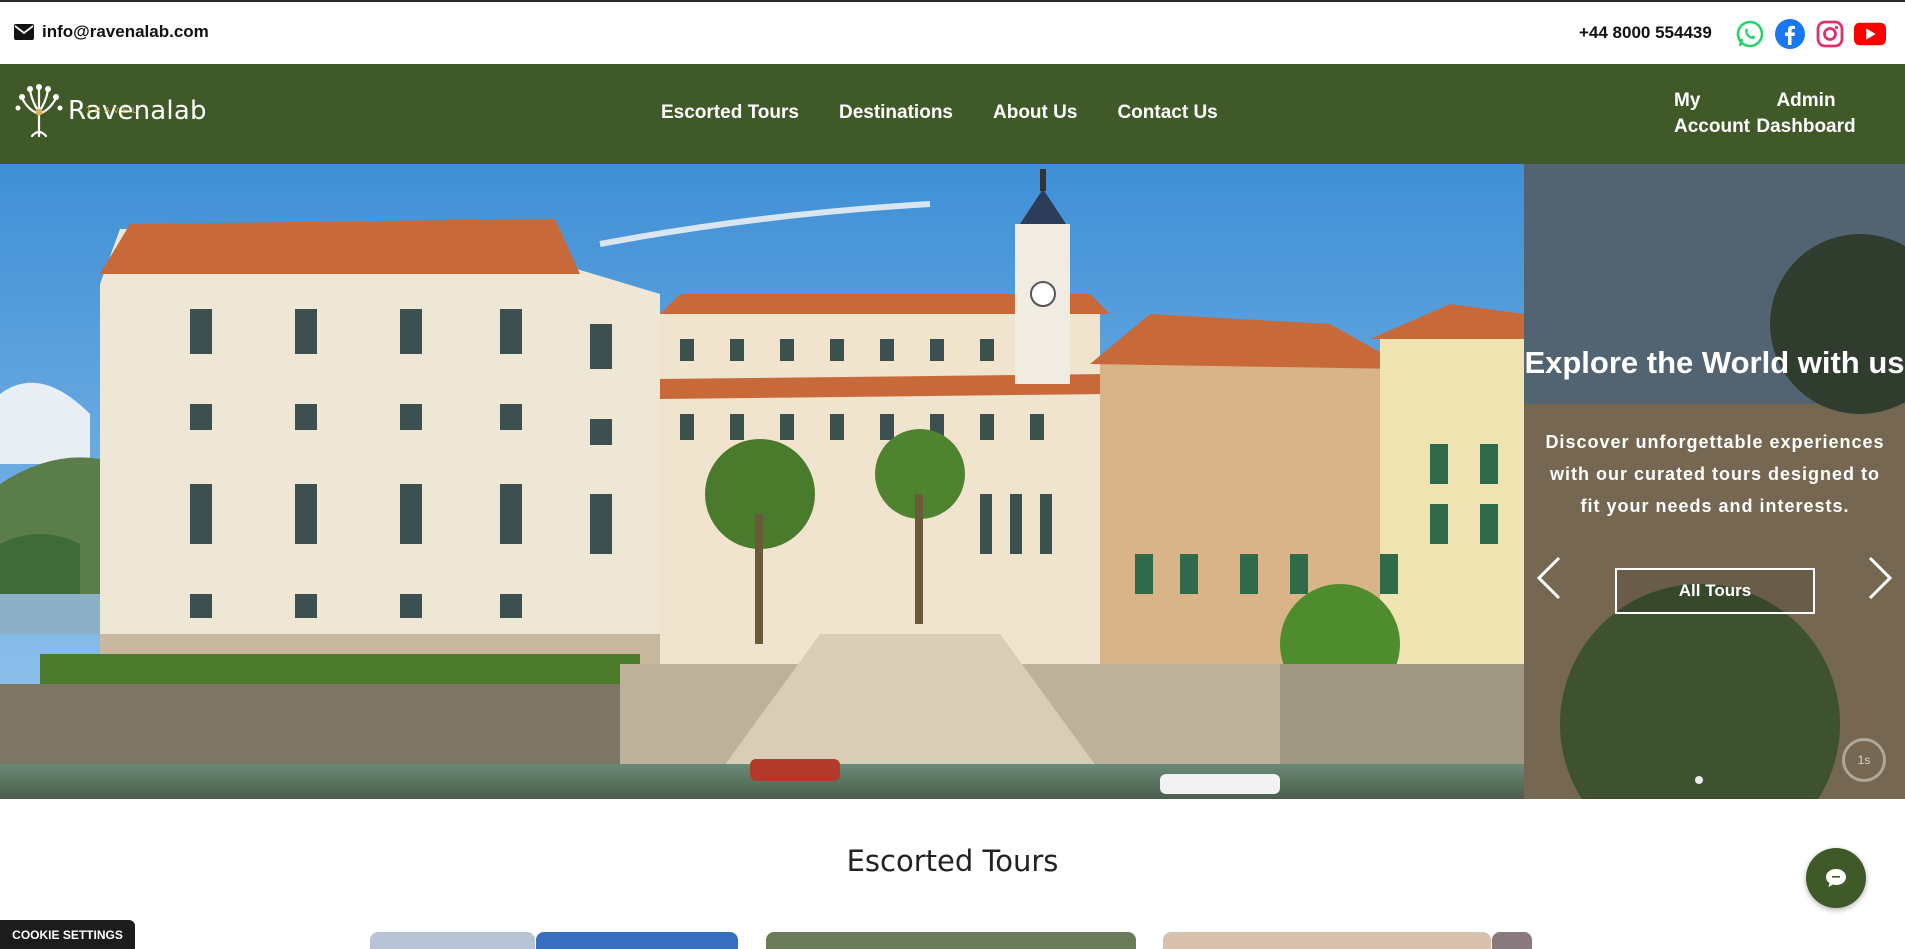  Describe the element at coordinates (952, 861) in the screenshot. I see `section-title: Escorted Tours` at that location.